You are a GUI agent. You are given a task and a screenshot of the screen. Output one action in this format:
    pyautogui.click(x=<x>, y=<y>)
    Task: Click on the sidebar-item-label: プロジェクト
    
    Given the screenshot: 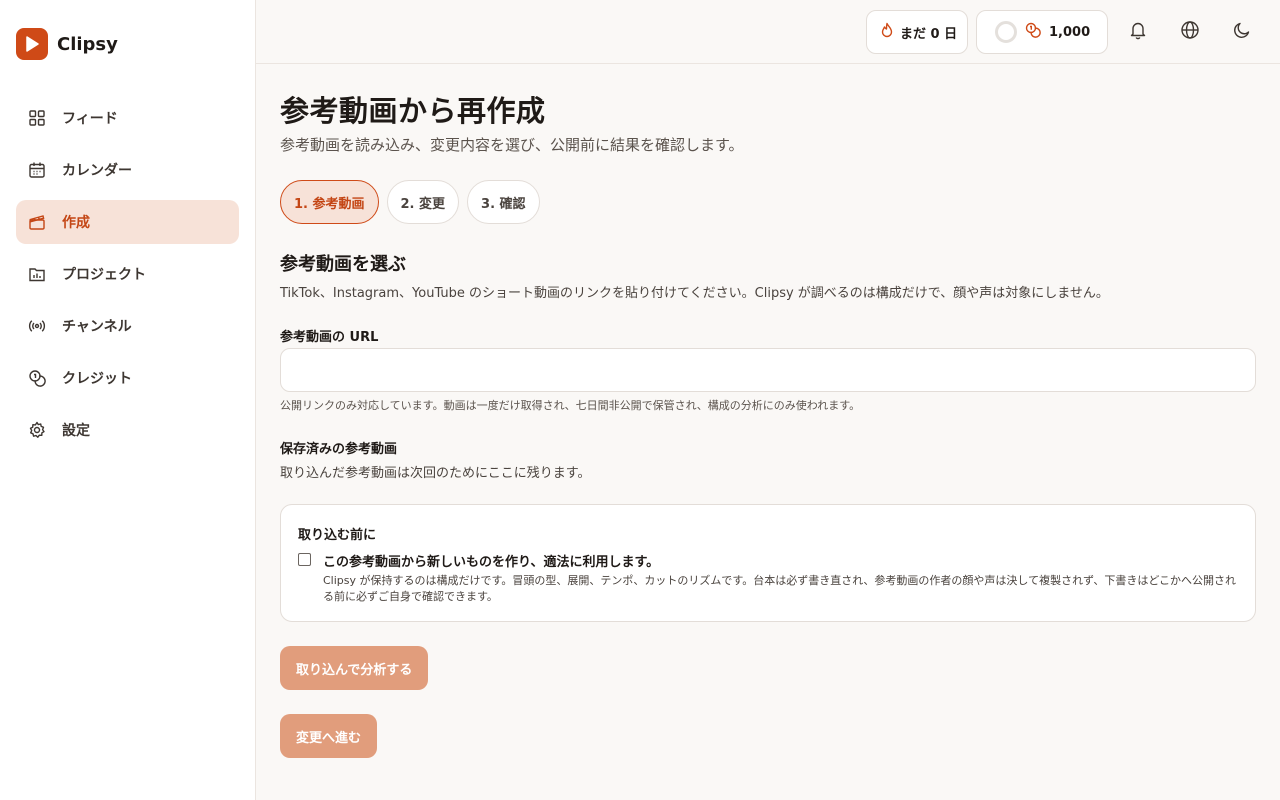 What is the action you would take?
    pyautogui.click(x=104, y=275)
    